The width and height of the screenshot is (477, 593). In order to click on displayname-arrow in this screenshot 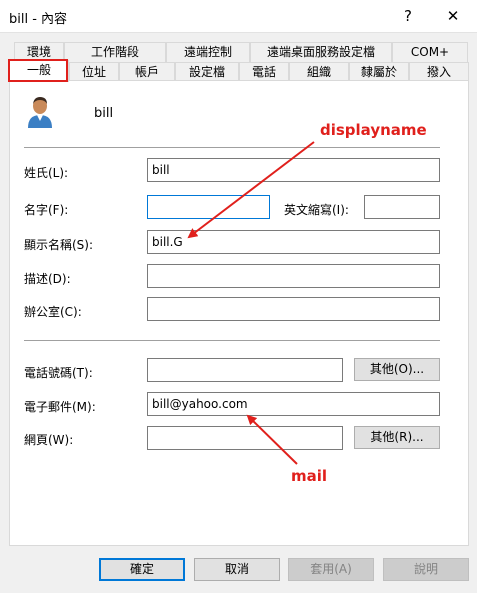, I will do `click(251, 190)`.